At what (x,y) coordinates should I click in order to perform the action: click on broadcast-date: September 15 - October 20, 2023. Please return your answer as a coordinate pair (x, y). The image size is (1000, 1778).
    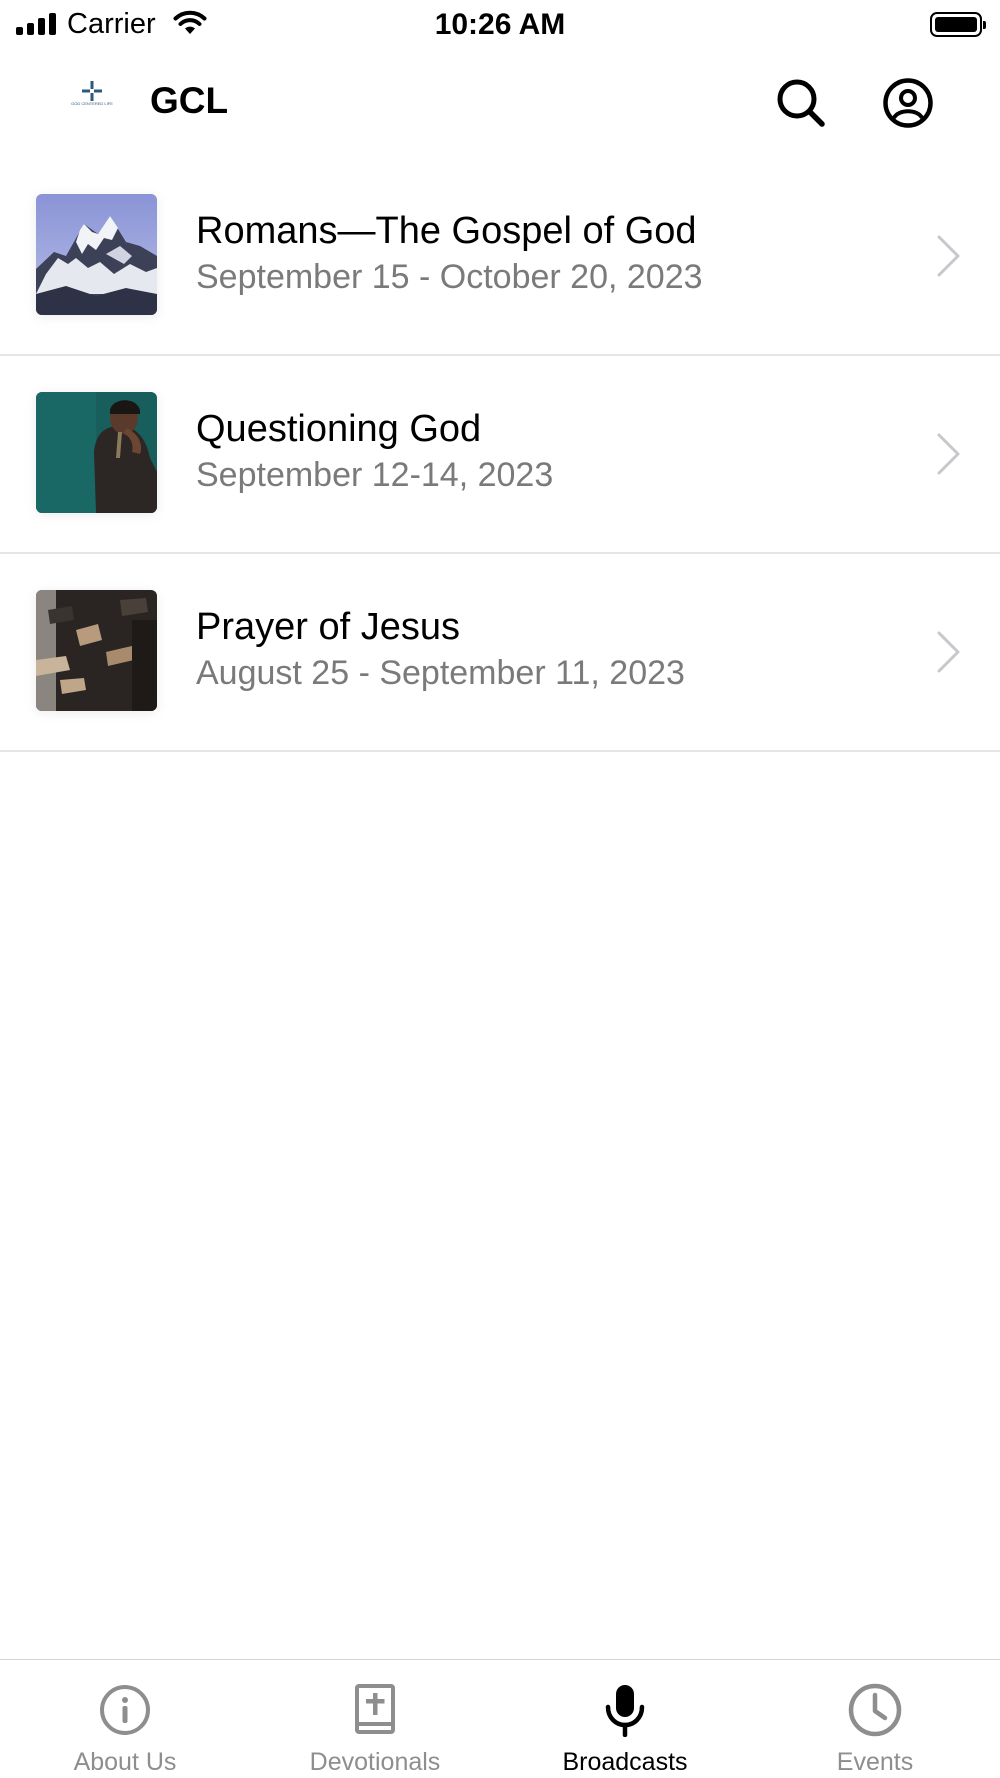
    Looking at the image, I should click on (449, 277).